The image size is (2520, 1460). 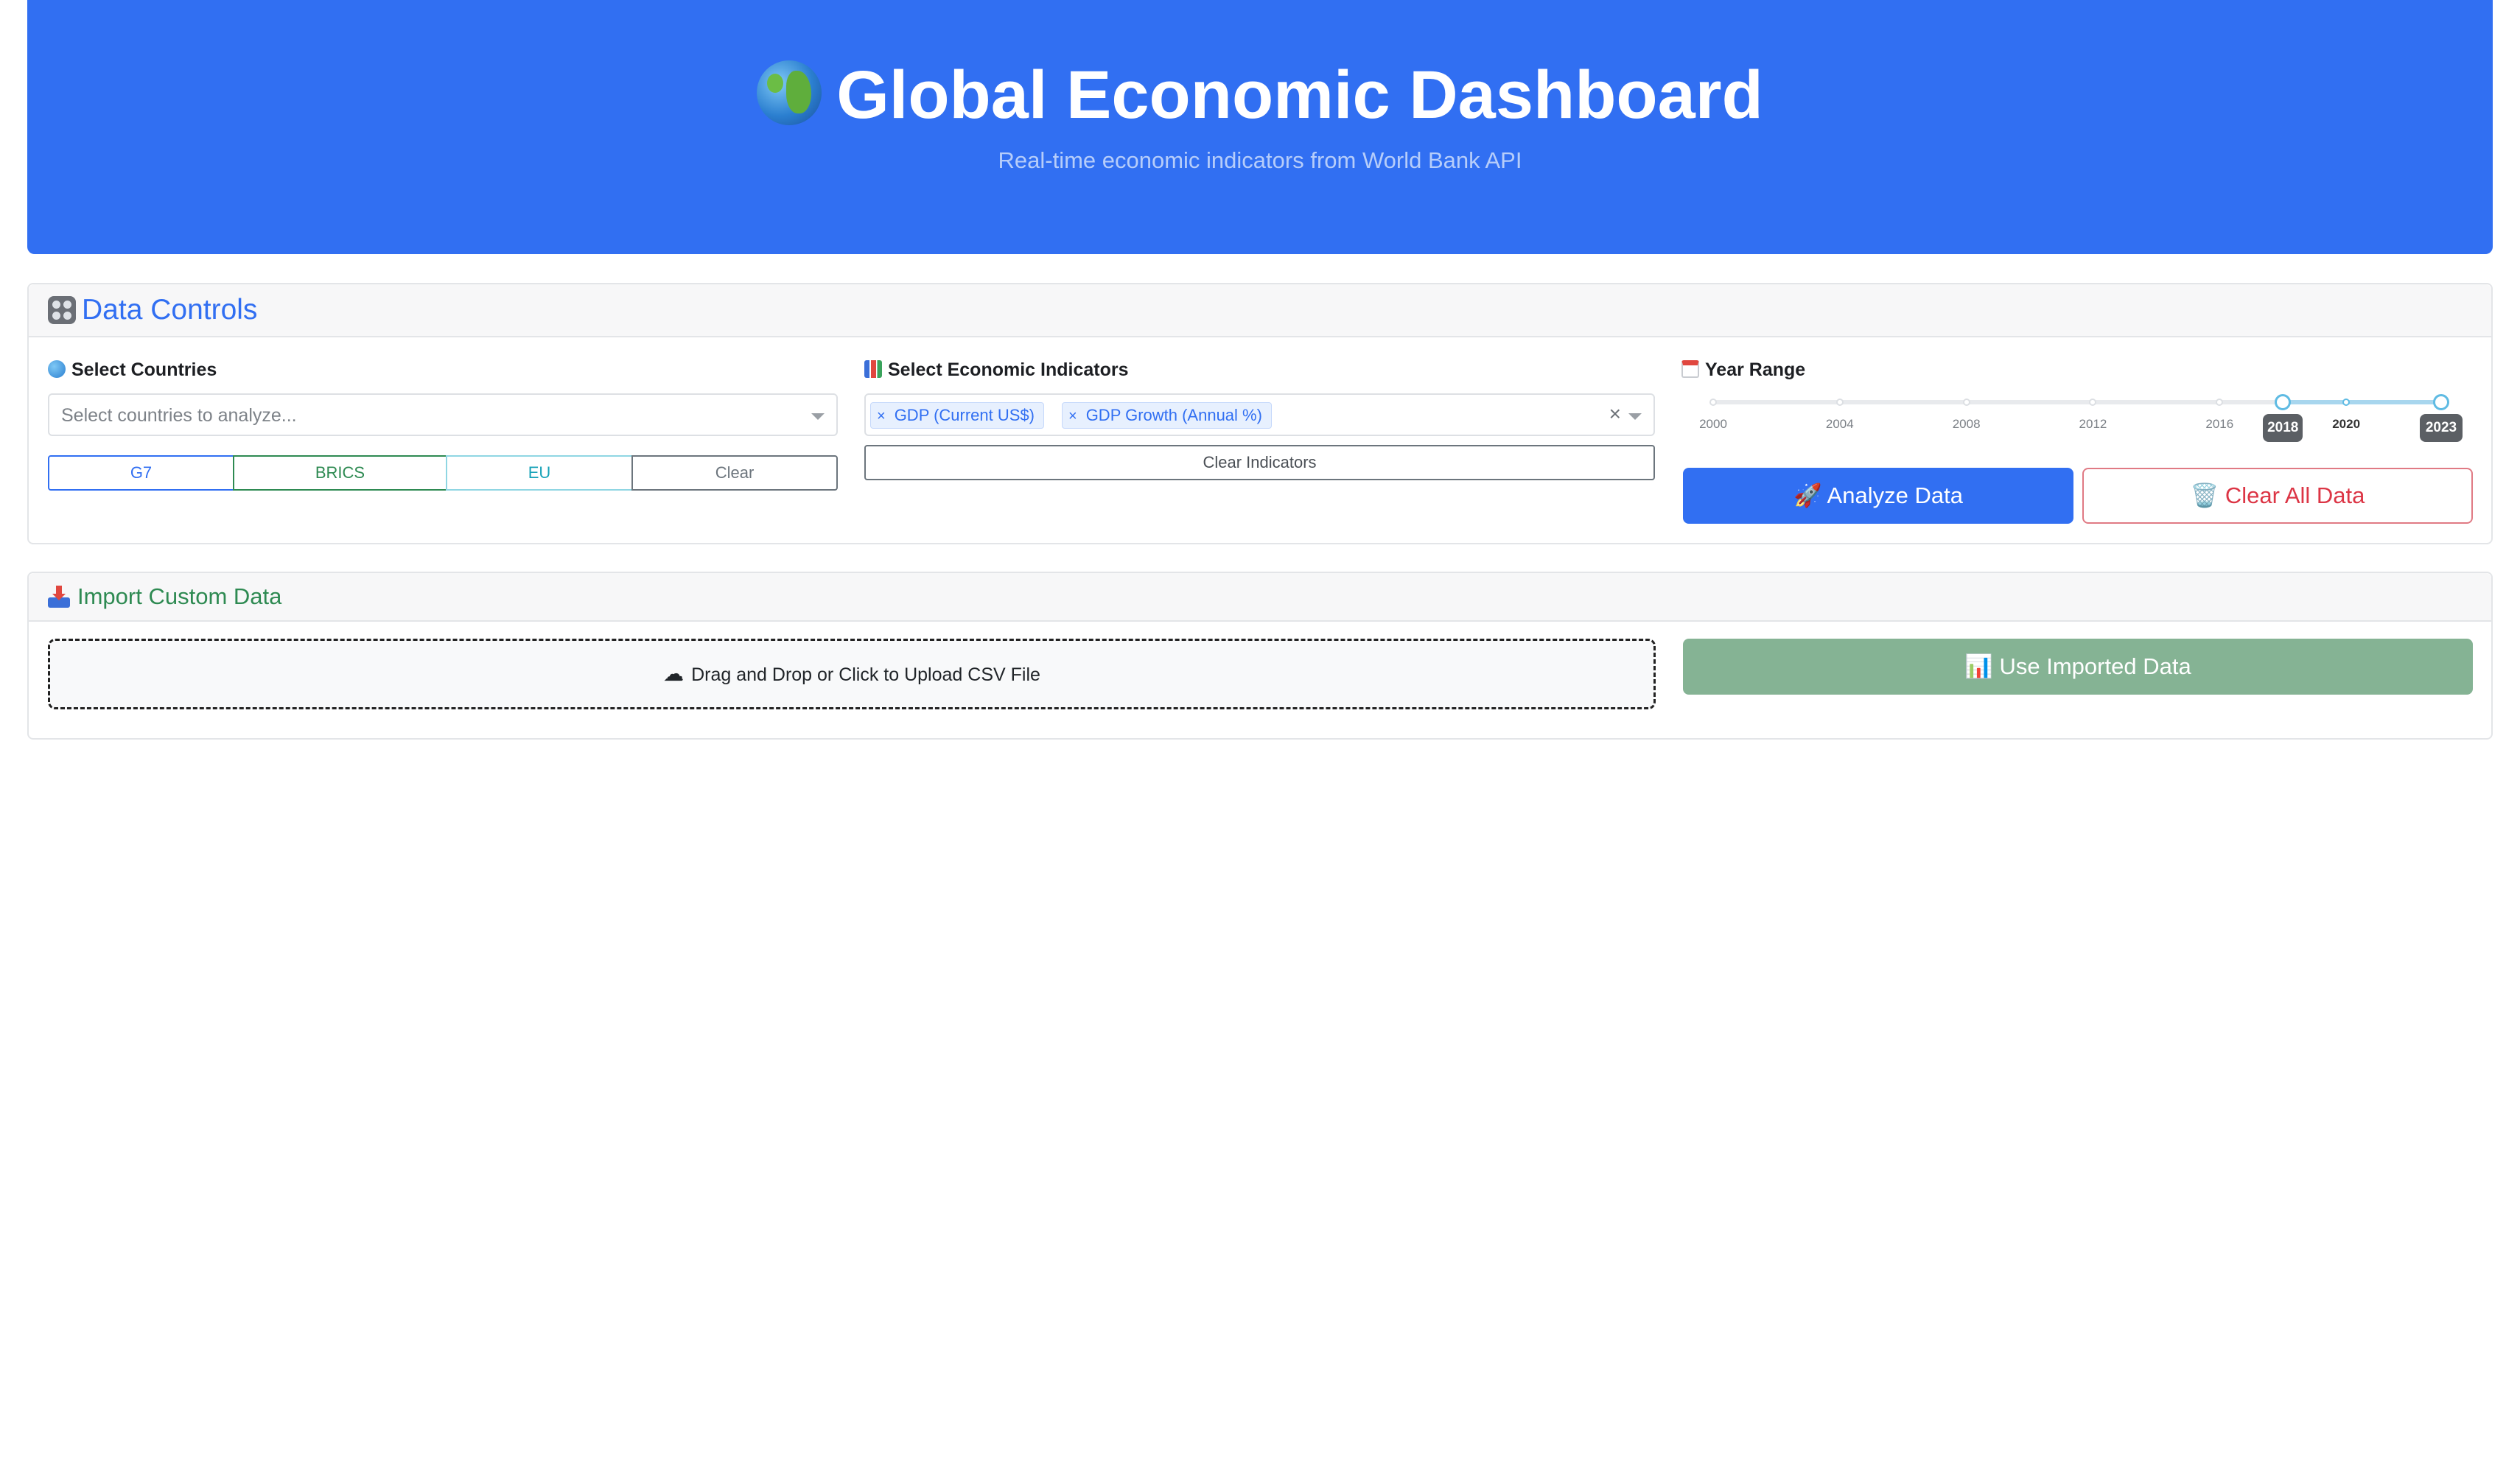 I want to click on data-controls-title: Data Controls, so click(x=170, y=310).